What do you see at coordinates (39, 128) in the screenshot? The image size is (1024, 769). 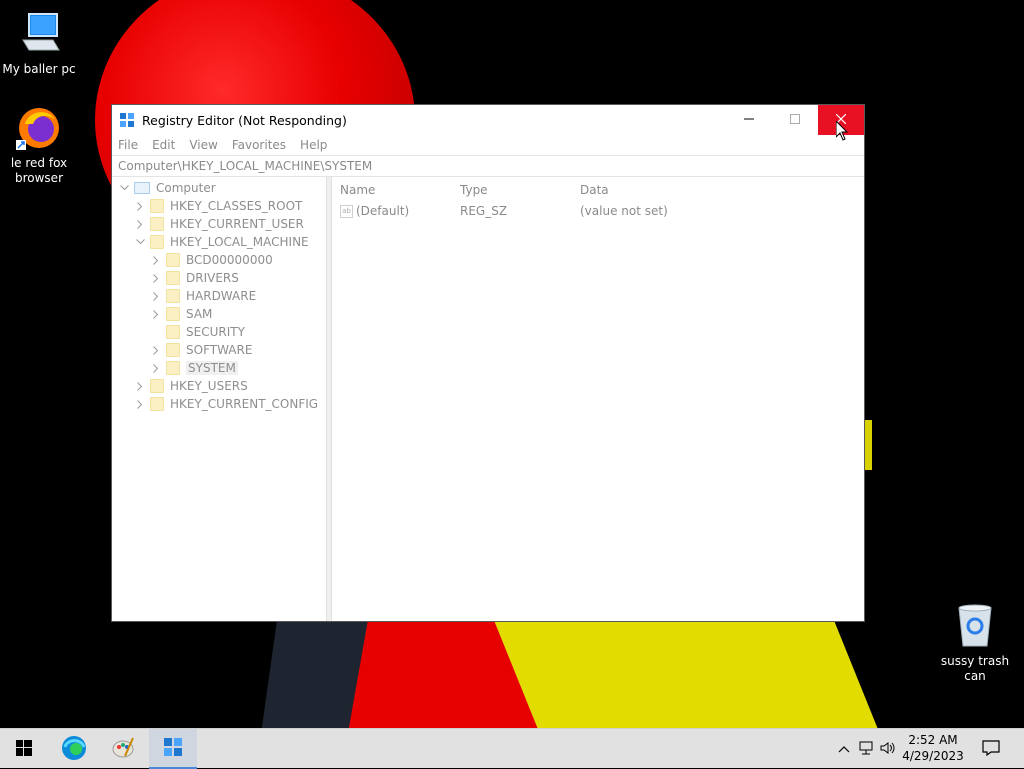 I see `firefox-icon` at bounding box center [39, 128].